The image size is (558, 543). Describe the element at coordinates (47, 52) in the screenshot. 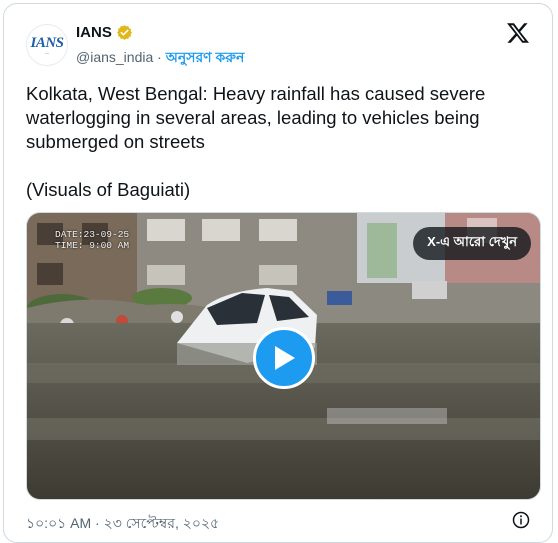

I see `avatar-logo-underline: —` at that location.